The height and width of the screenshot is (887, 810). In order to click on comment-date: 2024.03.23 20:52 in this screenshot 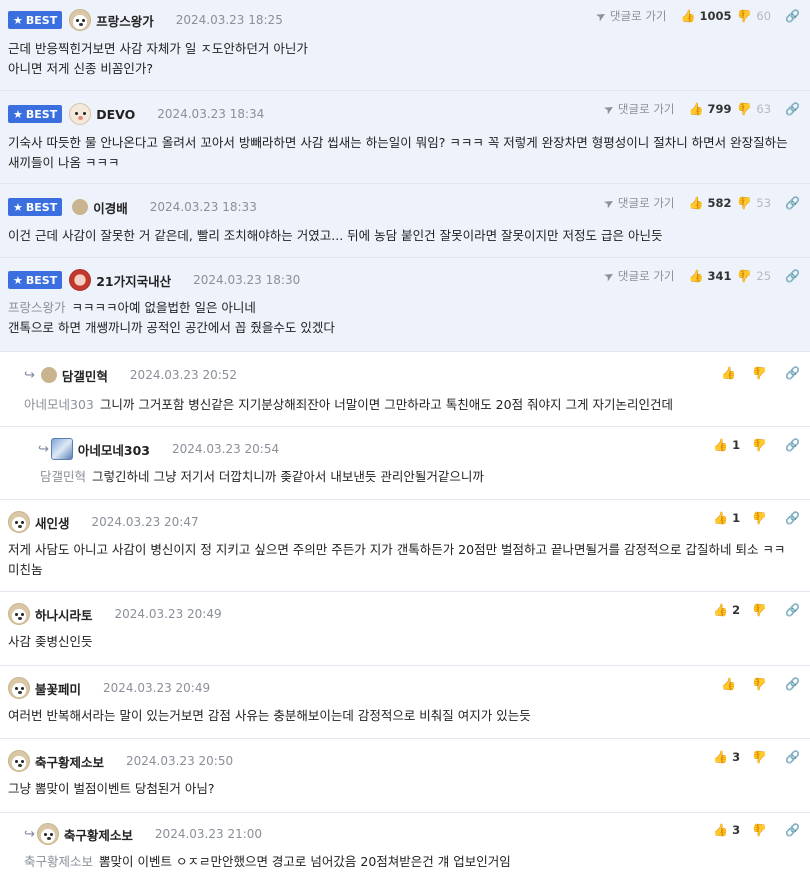, I will do `click(183, 375)`.